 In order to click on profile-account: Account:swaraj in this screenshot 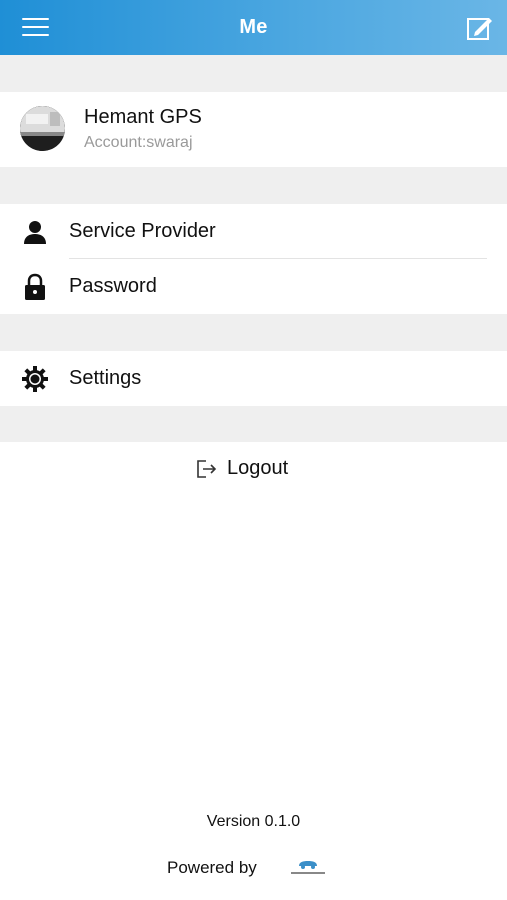, I will do `click(138, 142)`.